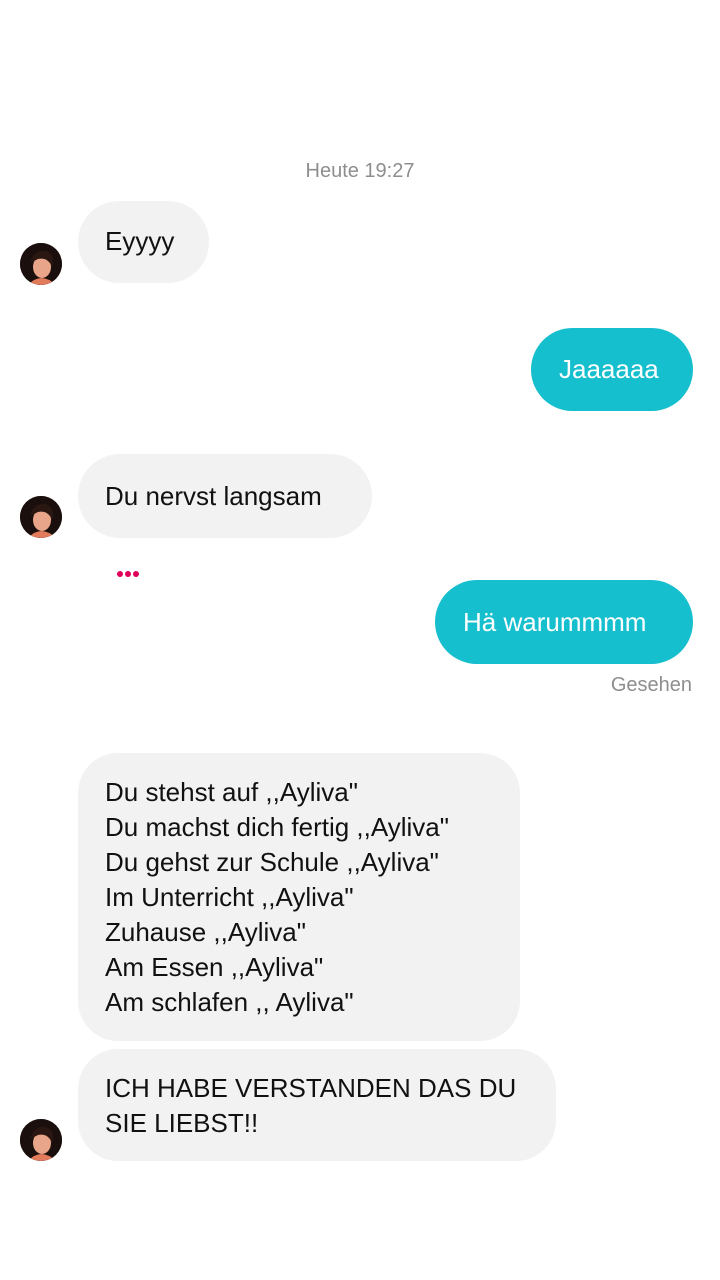 The image size is (720, 1280). I want to click on message-text: Du nervst langsam, so click(213, 496).